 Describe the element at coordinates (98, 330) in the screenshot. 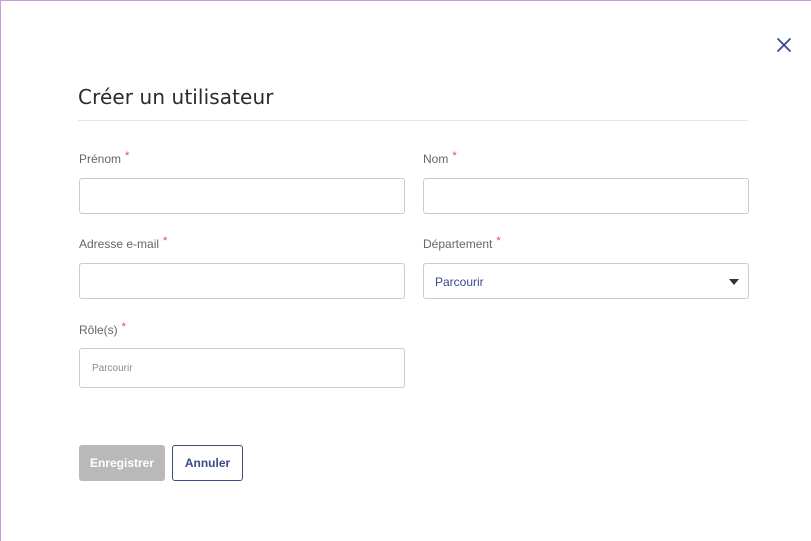

I see `roles-label-text: Rôle(s)` at that location.